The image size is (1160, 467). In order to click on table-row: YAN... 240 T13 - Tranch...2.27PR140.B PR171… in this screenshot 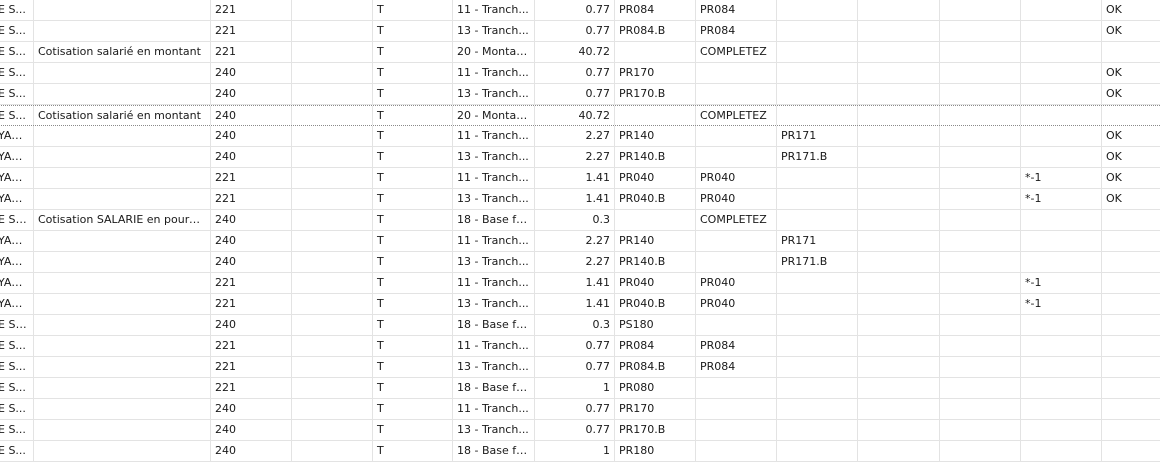, I will do `click(580, 157)`.